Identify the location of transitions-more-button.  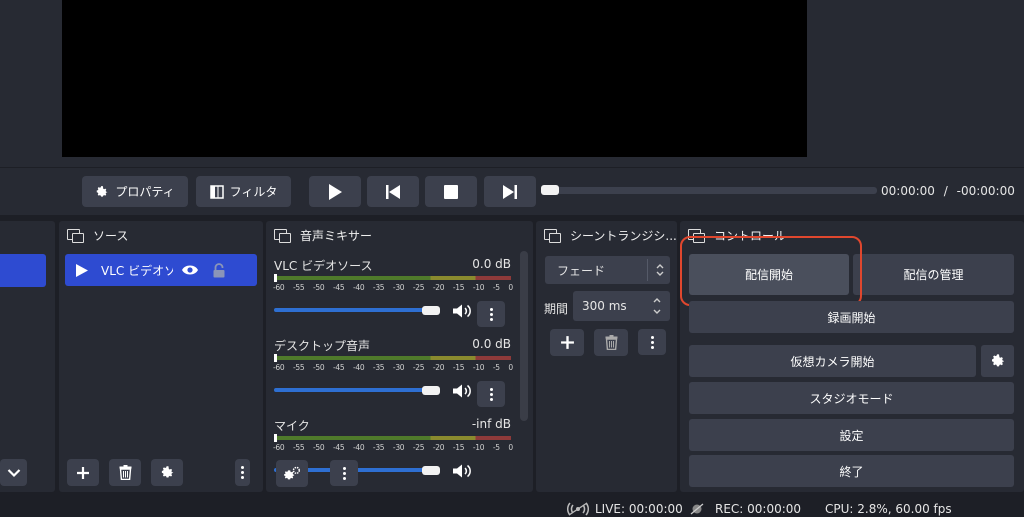
(652, 342).